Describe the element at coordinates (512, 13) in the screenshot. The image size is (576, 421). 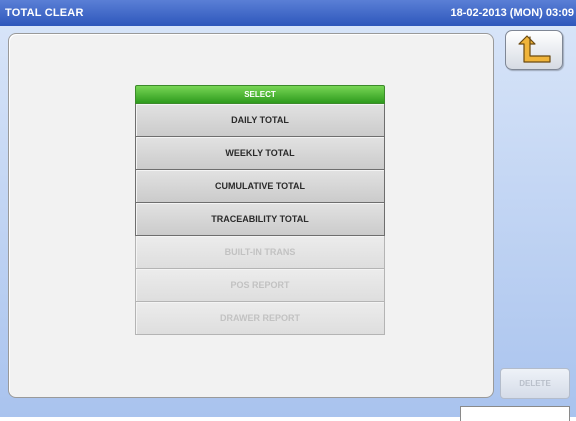
I see `date-time: 18-02-2013 (MON) 03:09` at that location.